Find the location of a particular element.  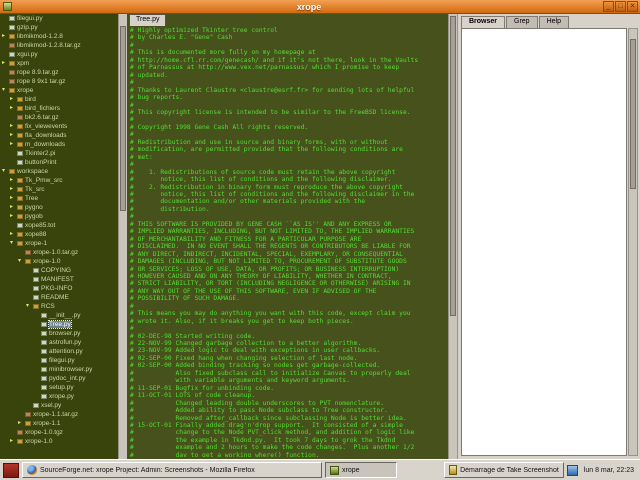

browser-entry: (M): PVT_click(self, event) is located at coordinates (544, 215).